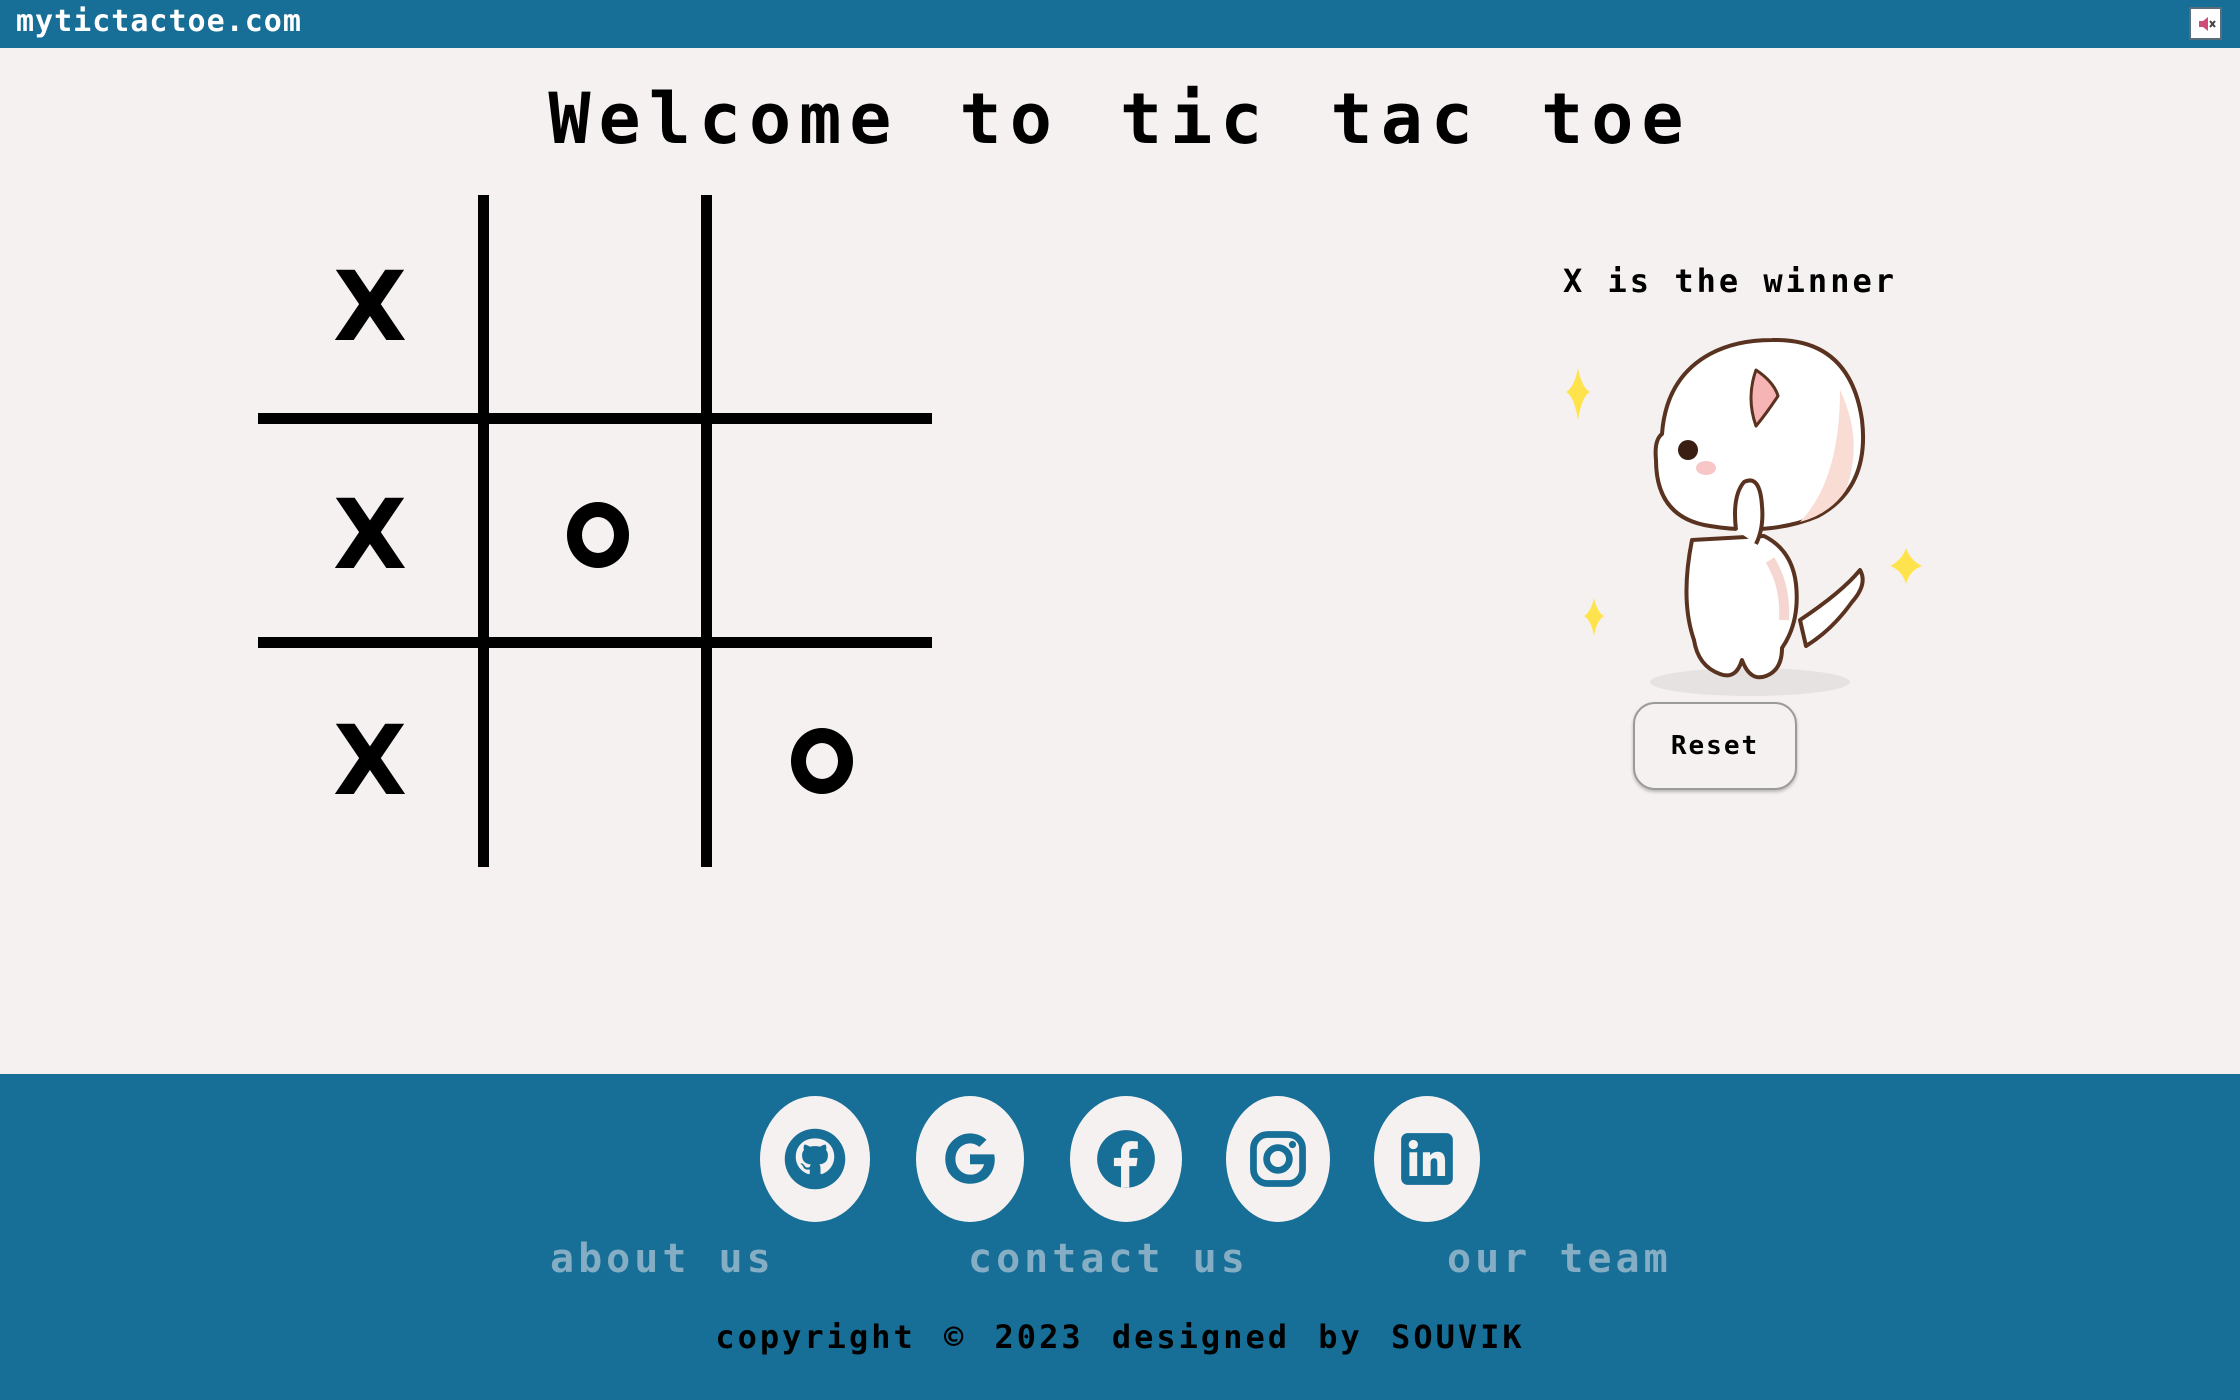 The image size is (2240, 1400). I want to click on top-bar: mytictactoe.com, so click(1120, 24).